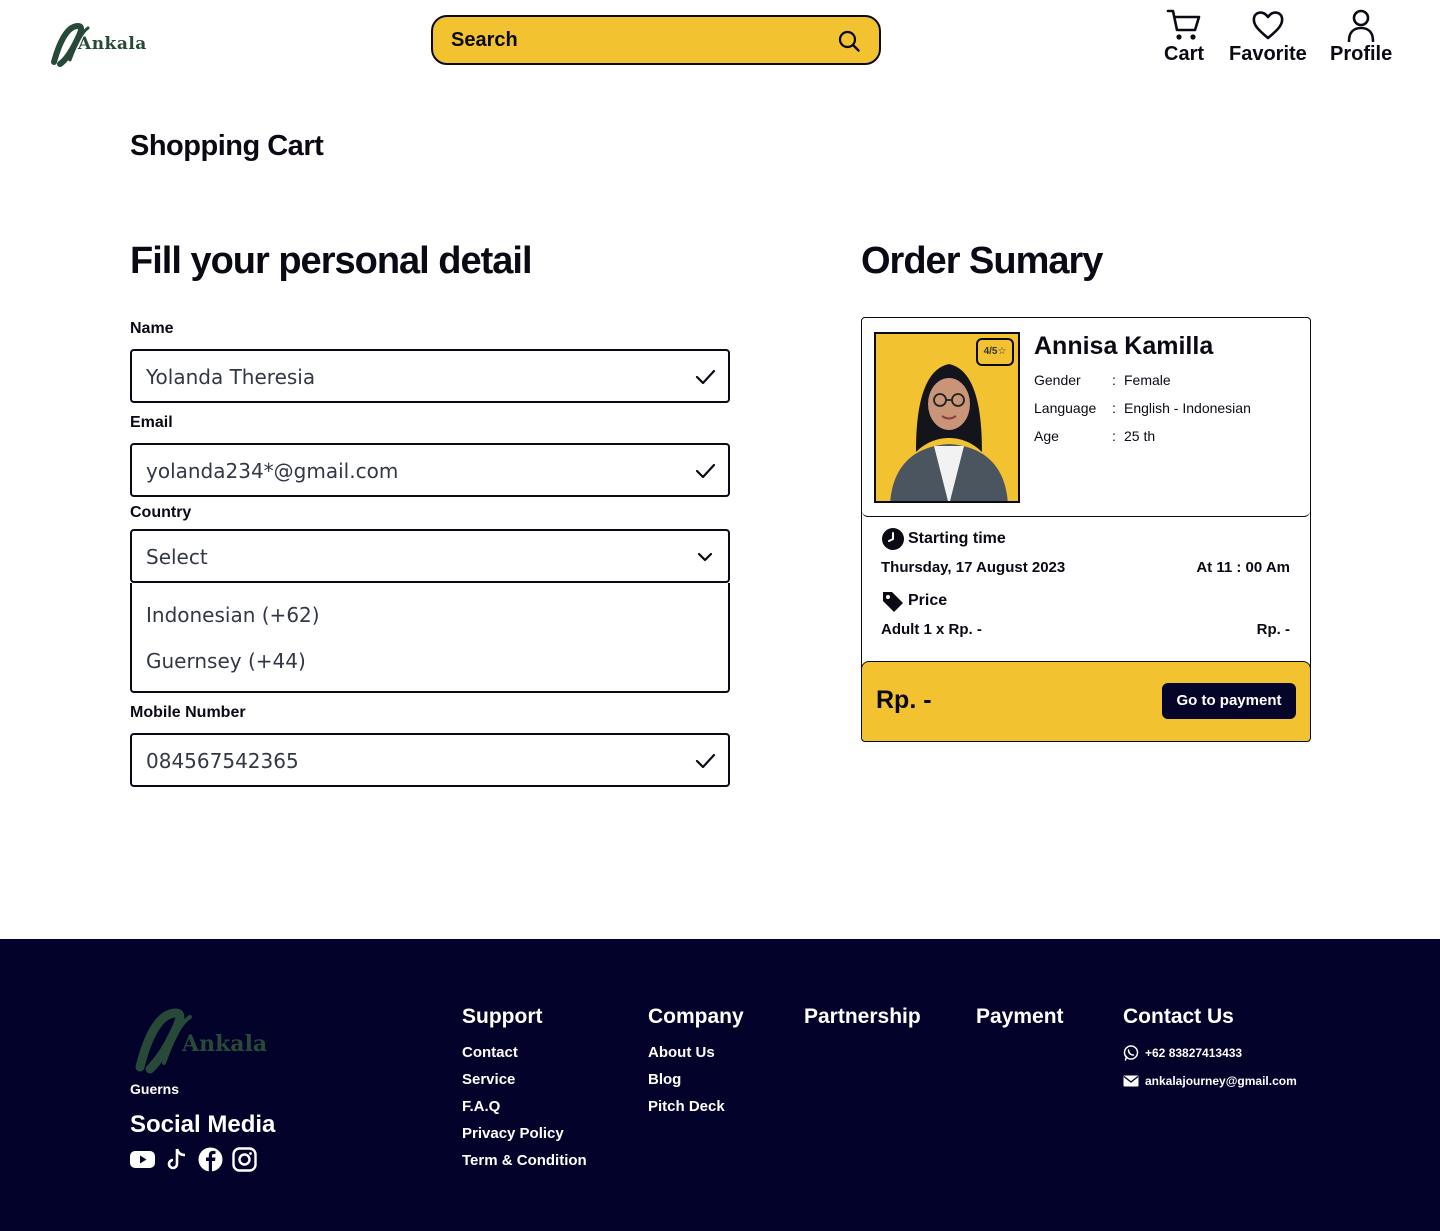 This screenshot has height=1231, width=1440. I want to click on nav-cart: Cart, so click(1184, 37).